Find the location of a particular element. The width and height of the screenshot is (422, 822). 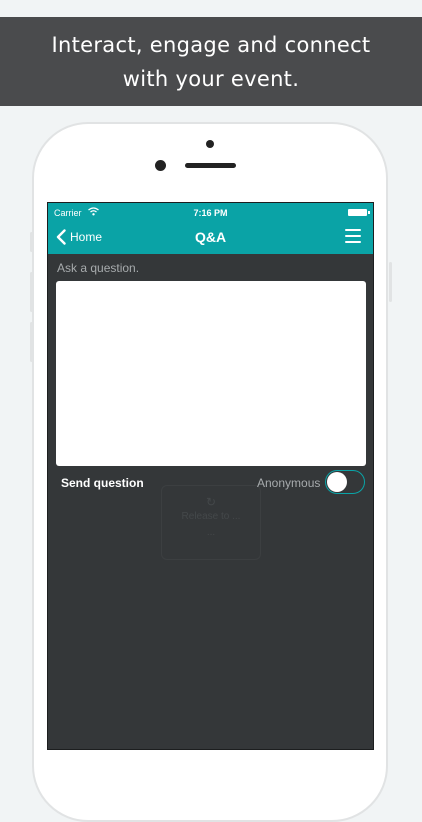

front-camera is located at coordinates (160, 165).